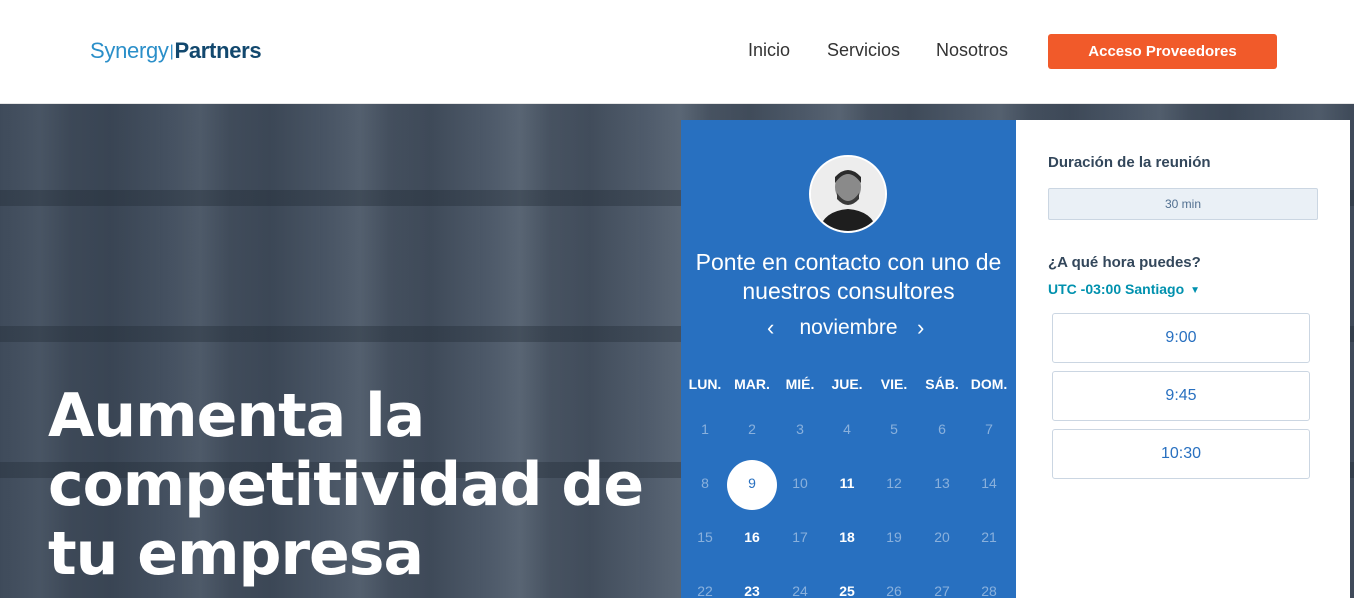  Describe the element at coordinates (942, 537) in the screenshot. I see `calendar-day-unavailable: 20` at that location.